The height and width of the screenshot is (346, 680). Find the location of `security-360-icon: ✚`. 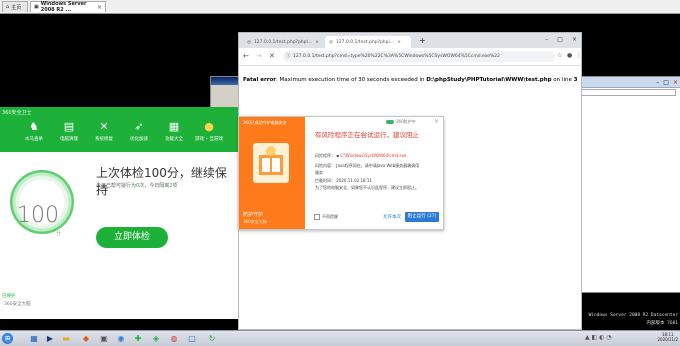

security-360-icon: ✚ is located at coordinates (138, 338).